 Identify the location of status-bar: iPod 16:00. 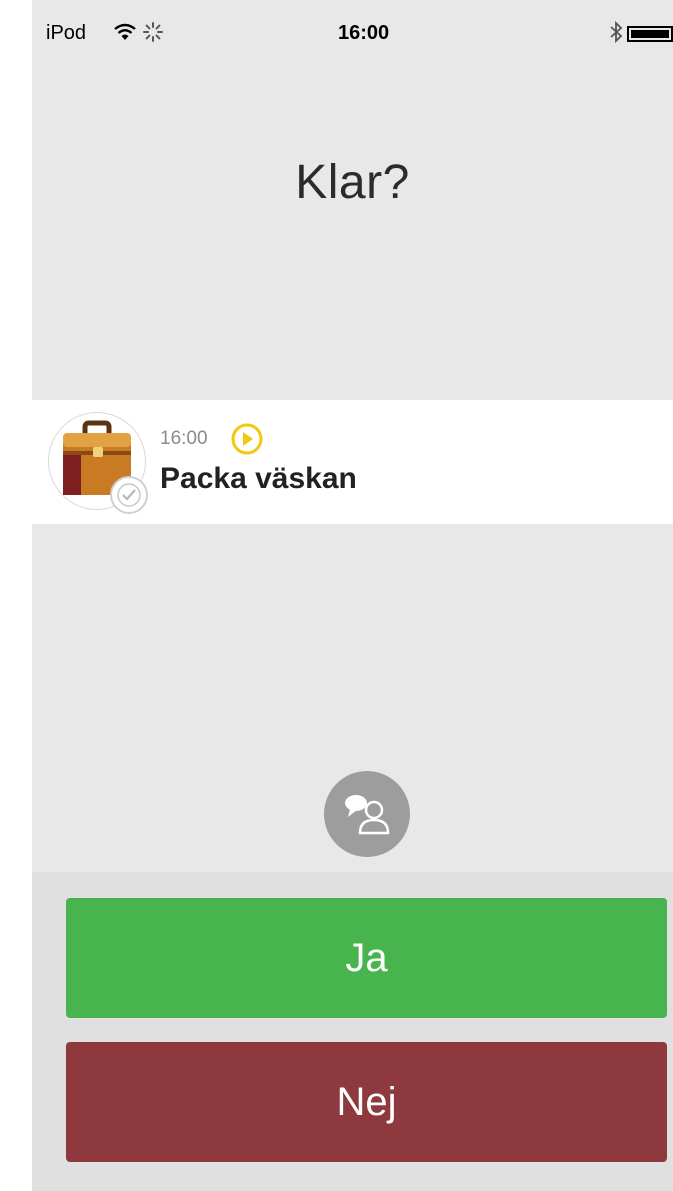
(352, 34).